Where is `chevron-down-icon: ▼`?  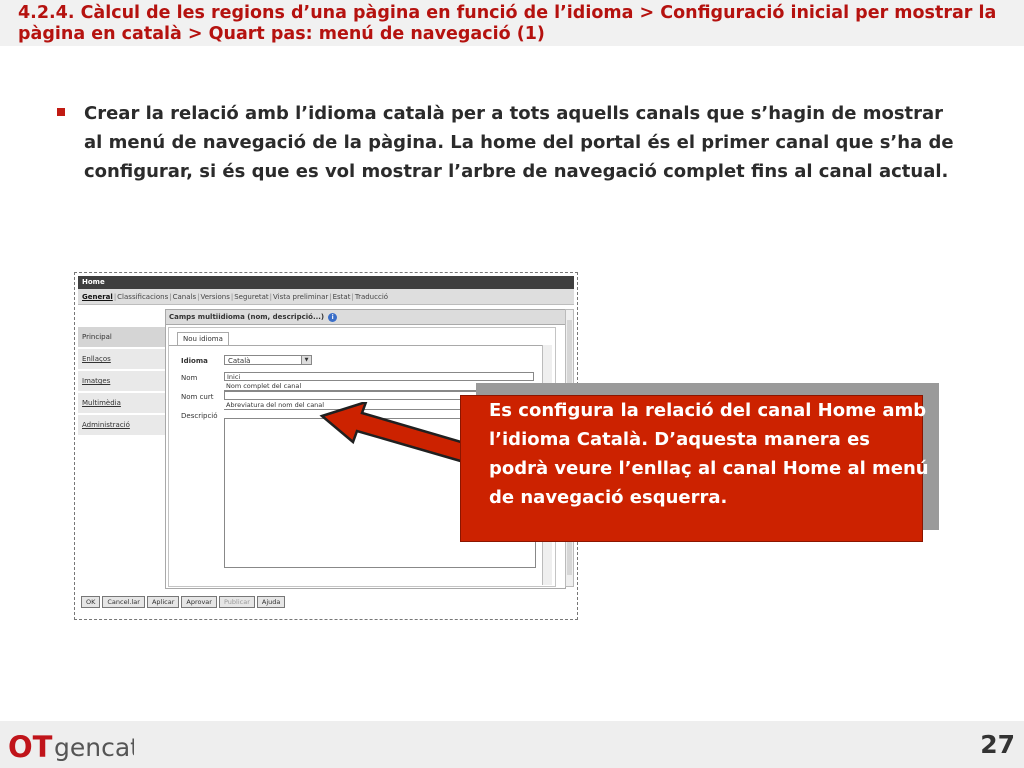 chevron-down-icon: ▼ is located at coordinates (306, 360).